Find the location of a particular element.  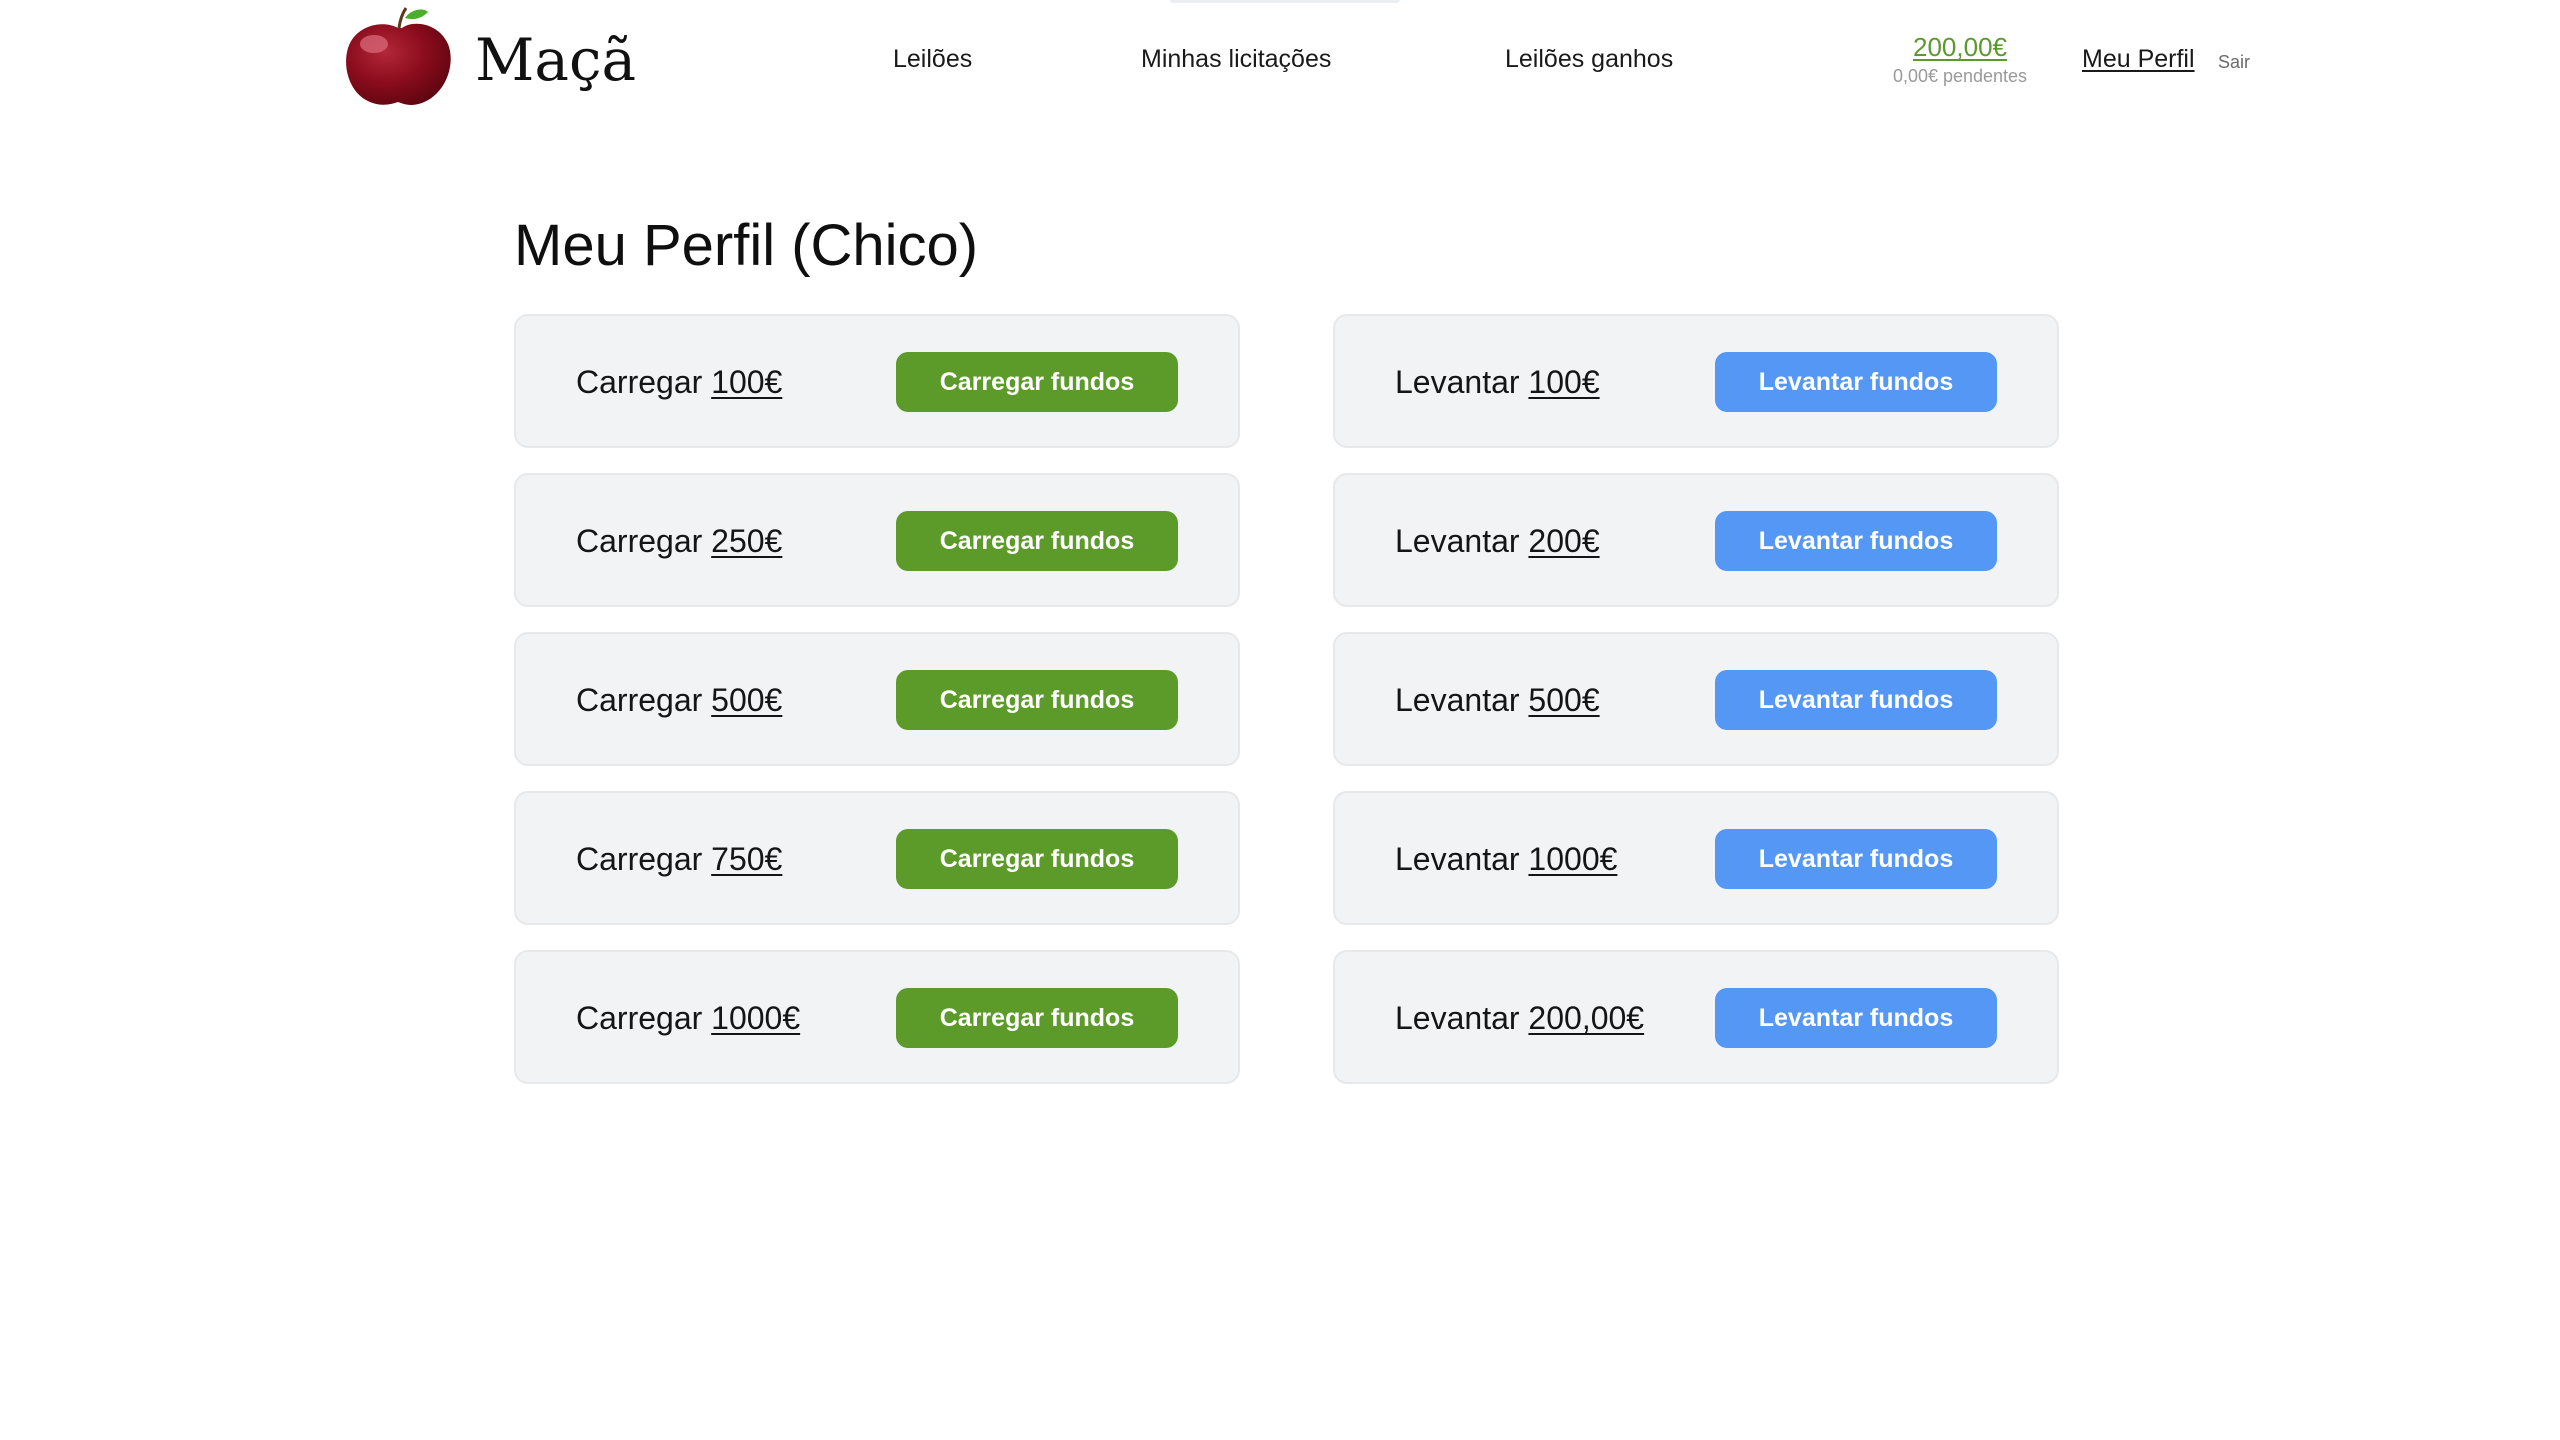

nav-won-auctions: Leilões ganhos is located at coordinates (1589, 59).